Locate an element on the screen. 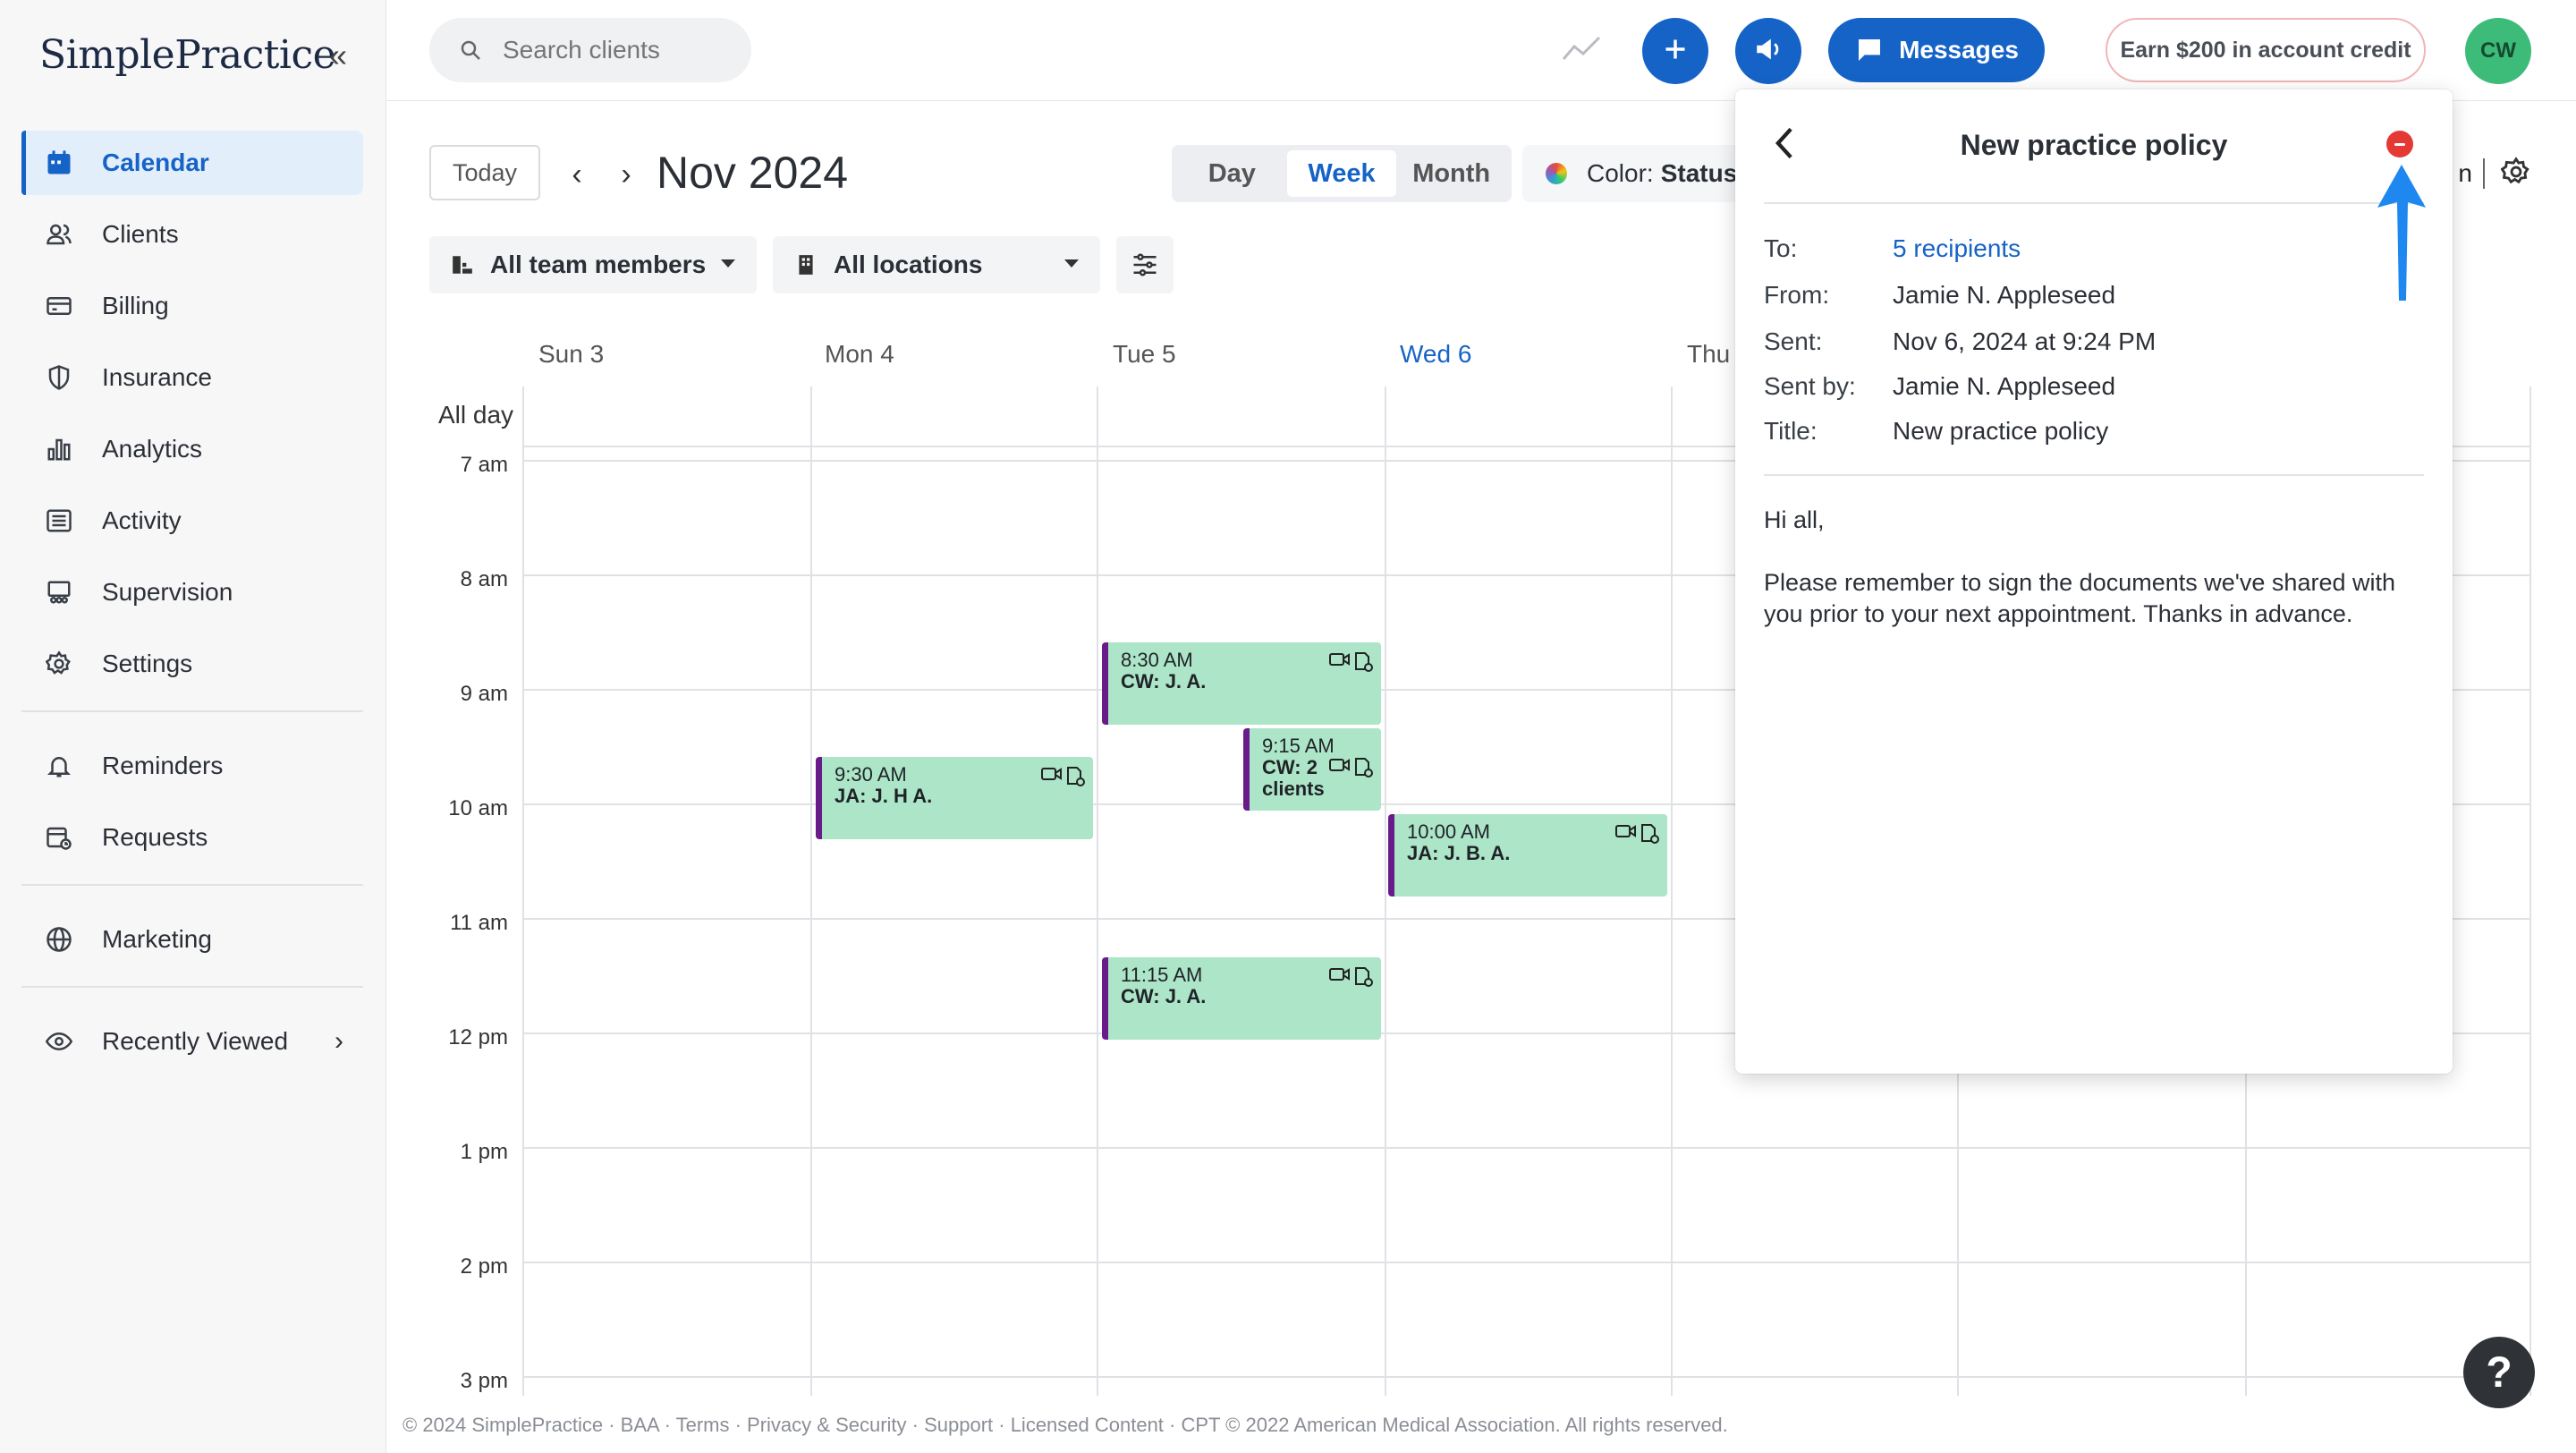 The width and height of the screenshot is (2576, 1453). day-header-tue: Tue 5 is located at coordinates (1144, 354).